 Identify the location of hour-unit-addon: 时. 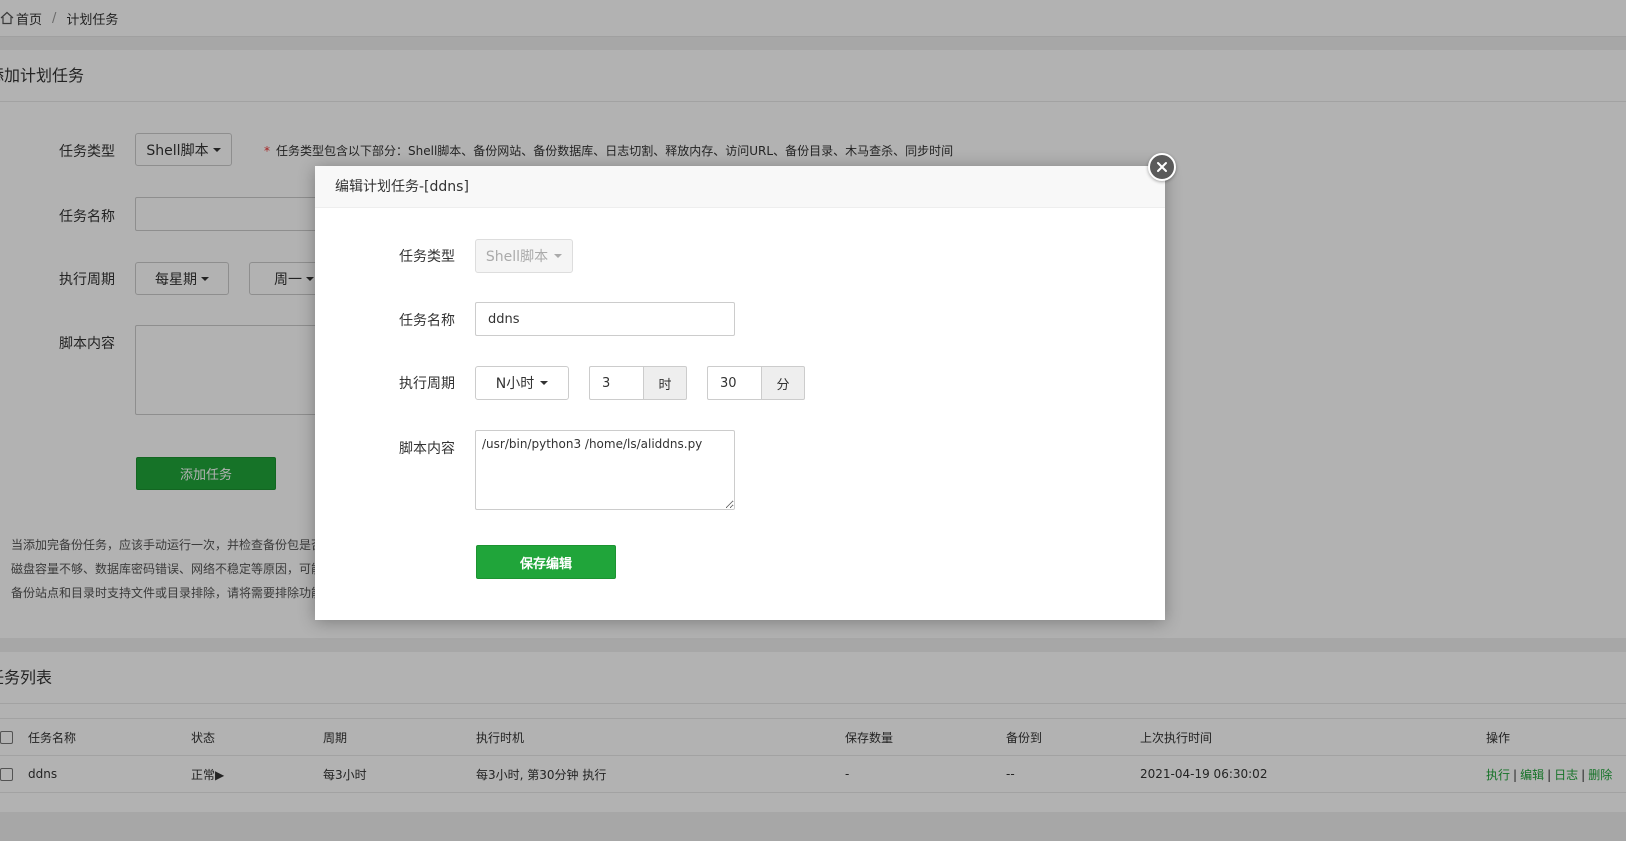
(665, 383).